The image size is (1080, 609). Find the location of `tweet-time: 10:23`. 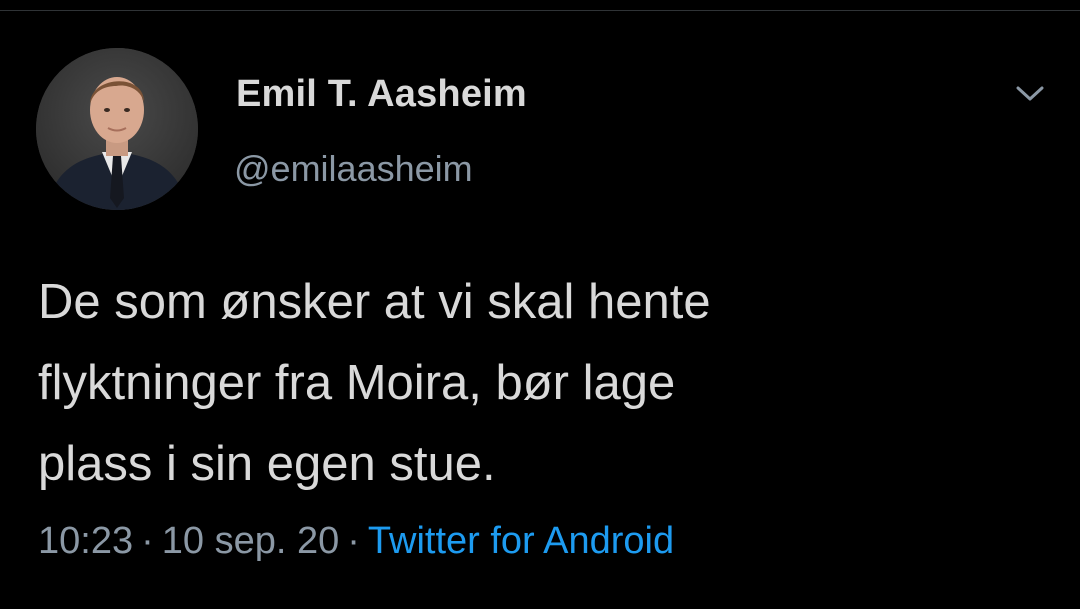

tweet-time: 10:23 is located at coordinates (85, 541).